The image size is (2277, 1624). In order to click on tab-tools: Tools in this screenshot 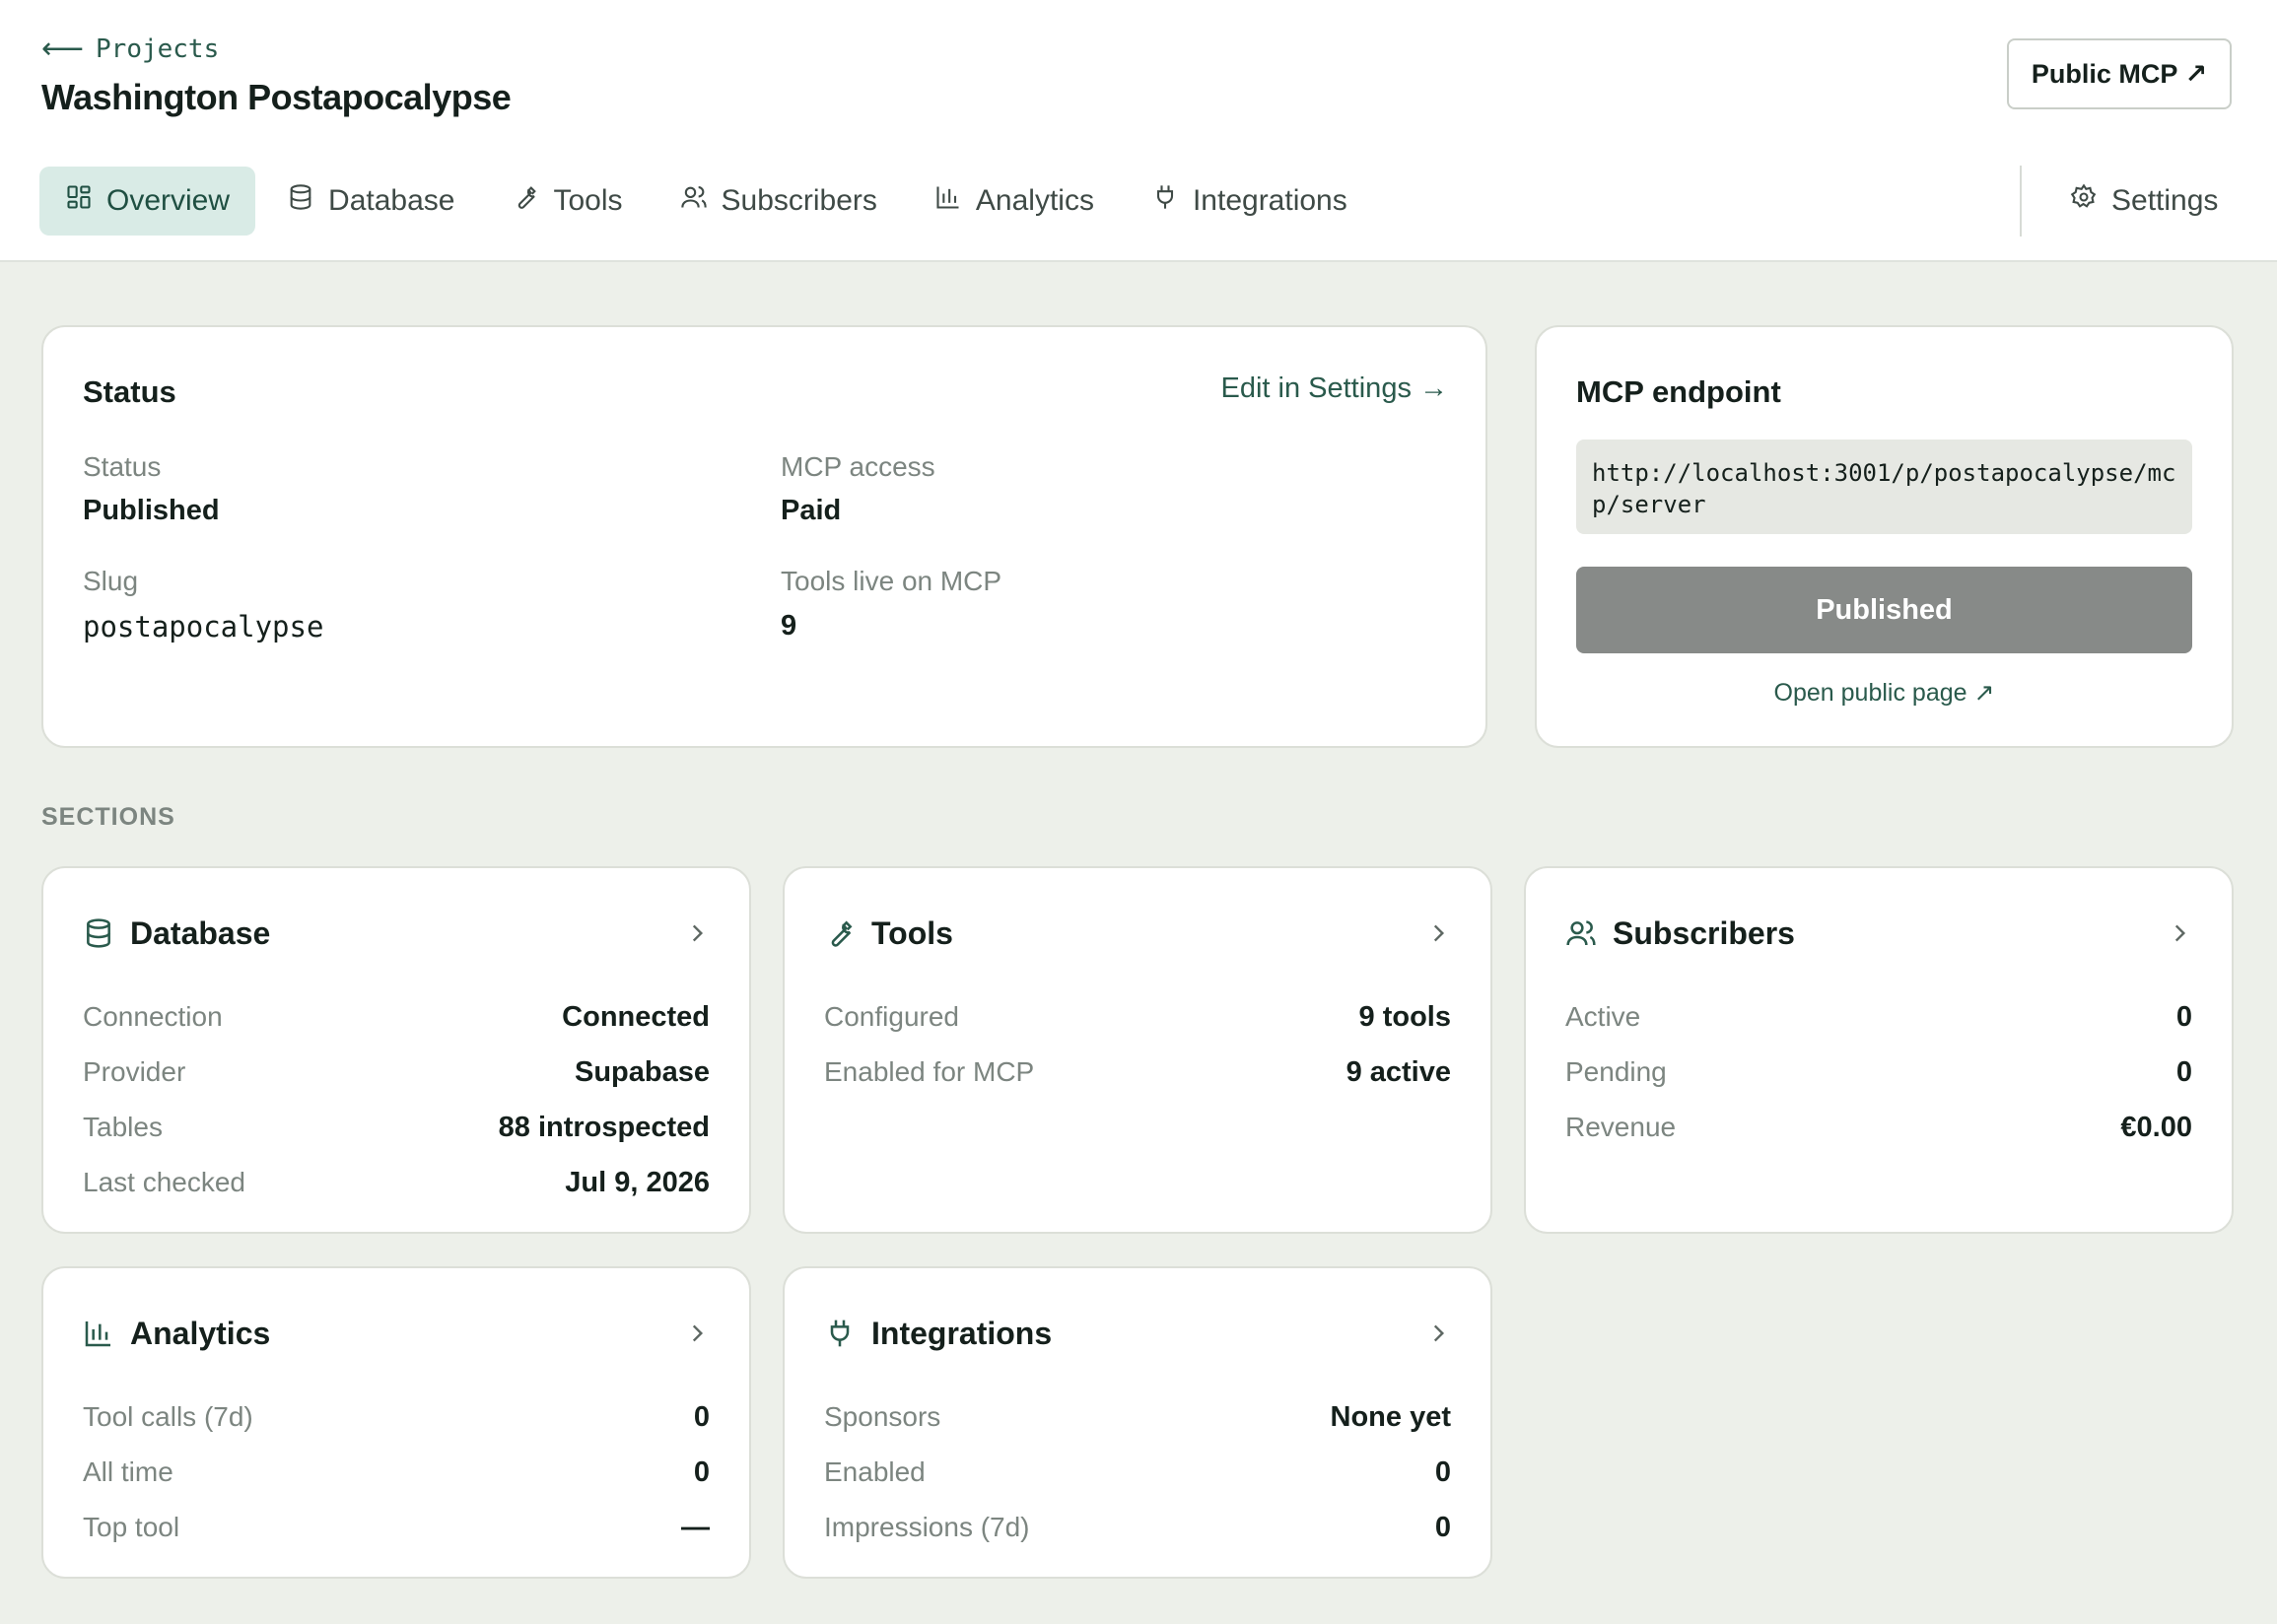, I will do `click(567, 202)`.